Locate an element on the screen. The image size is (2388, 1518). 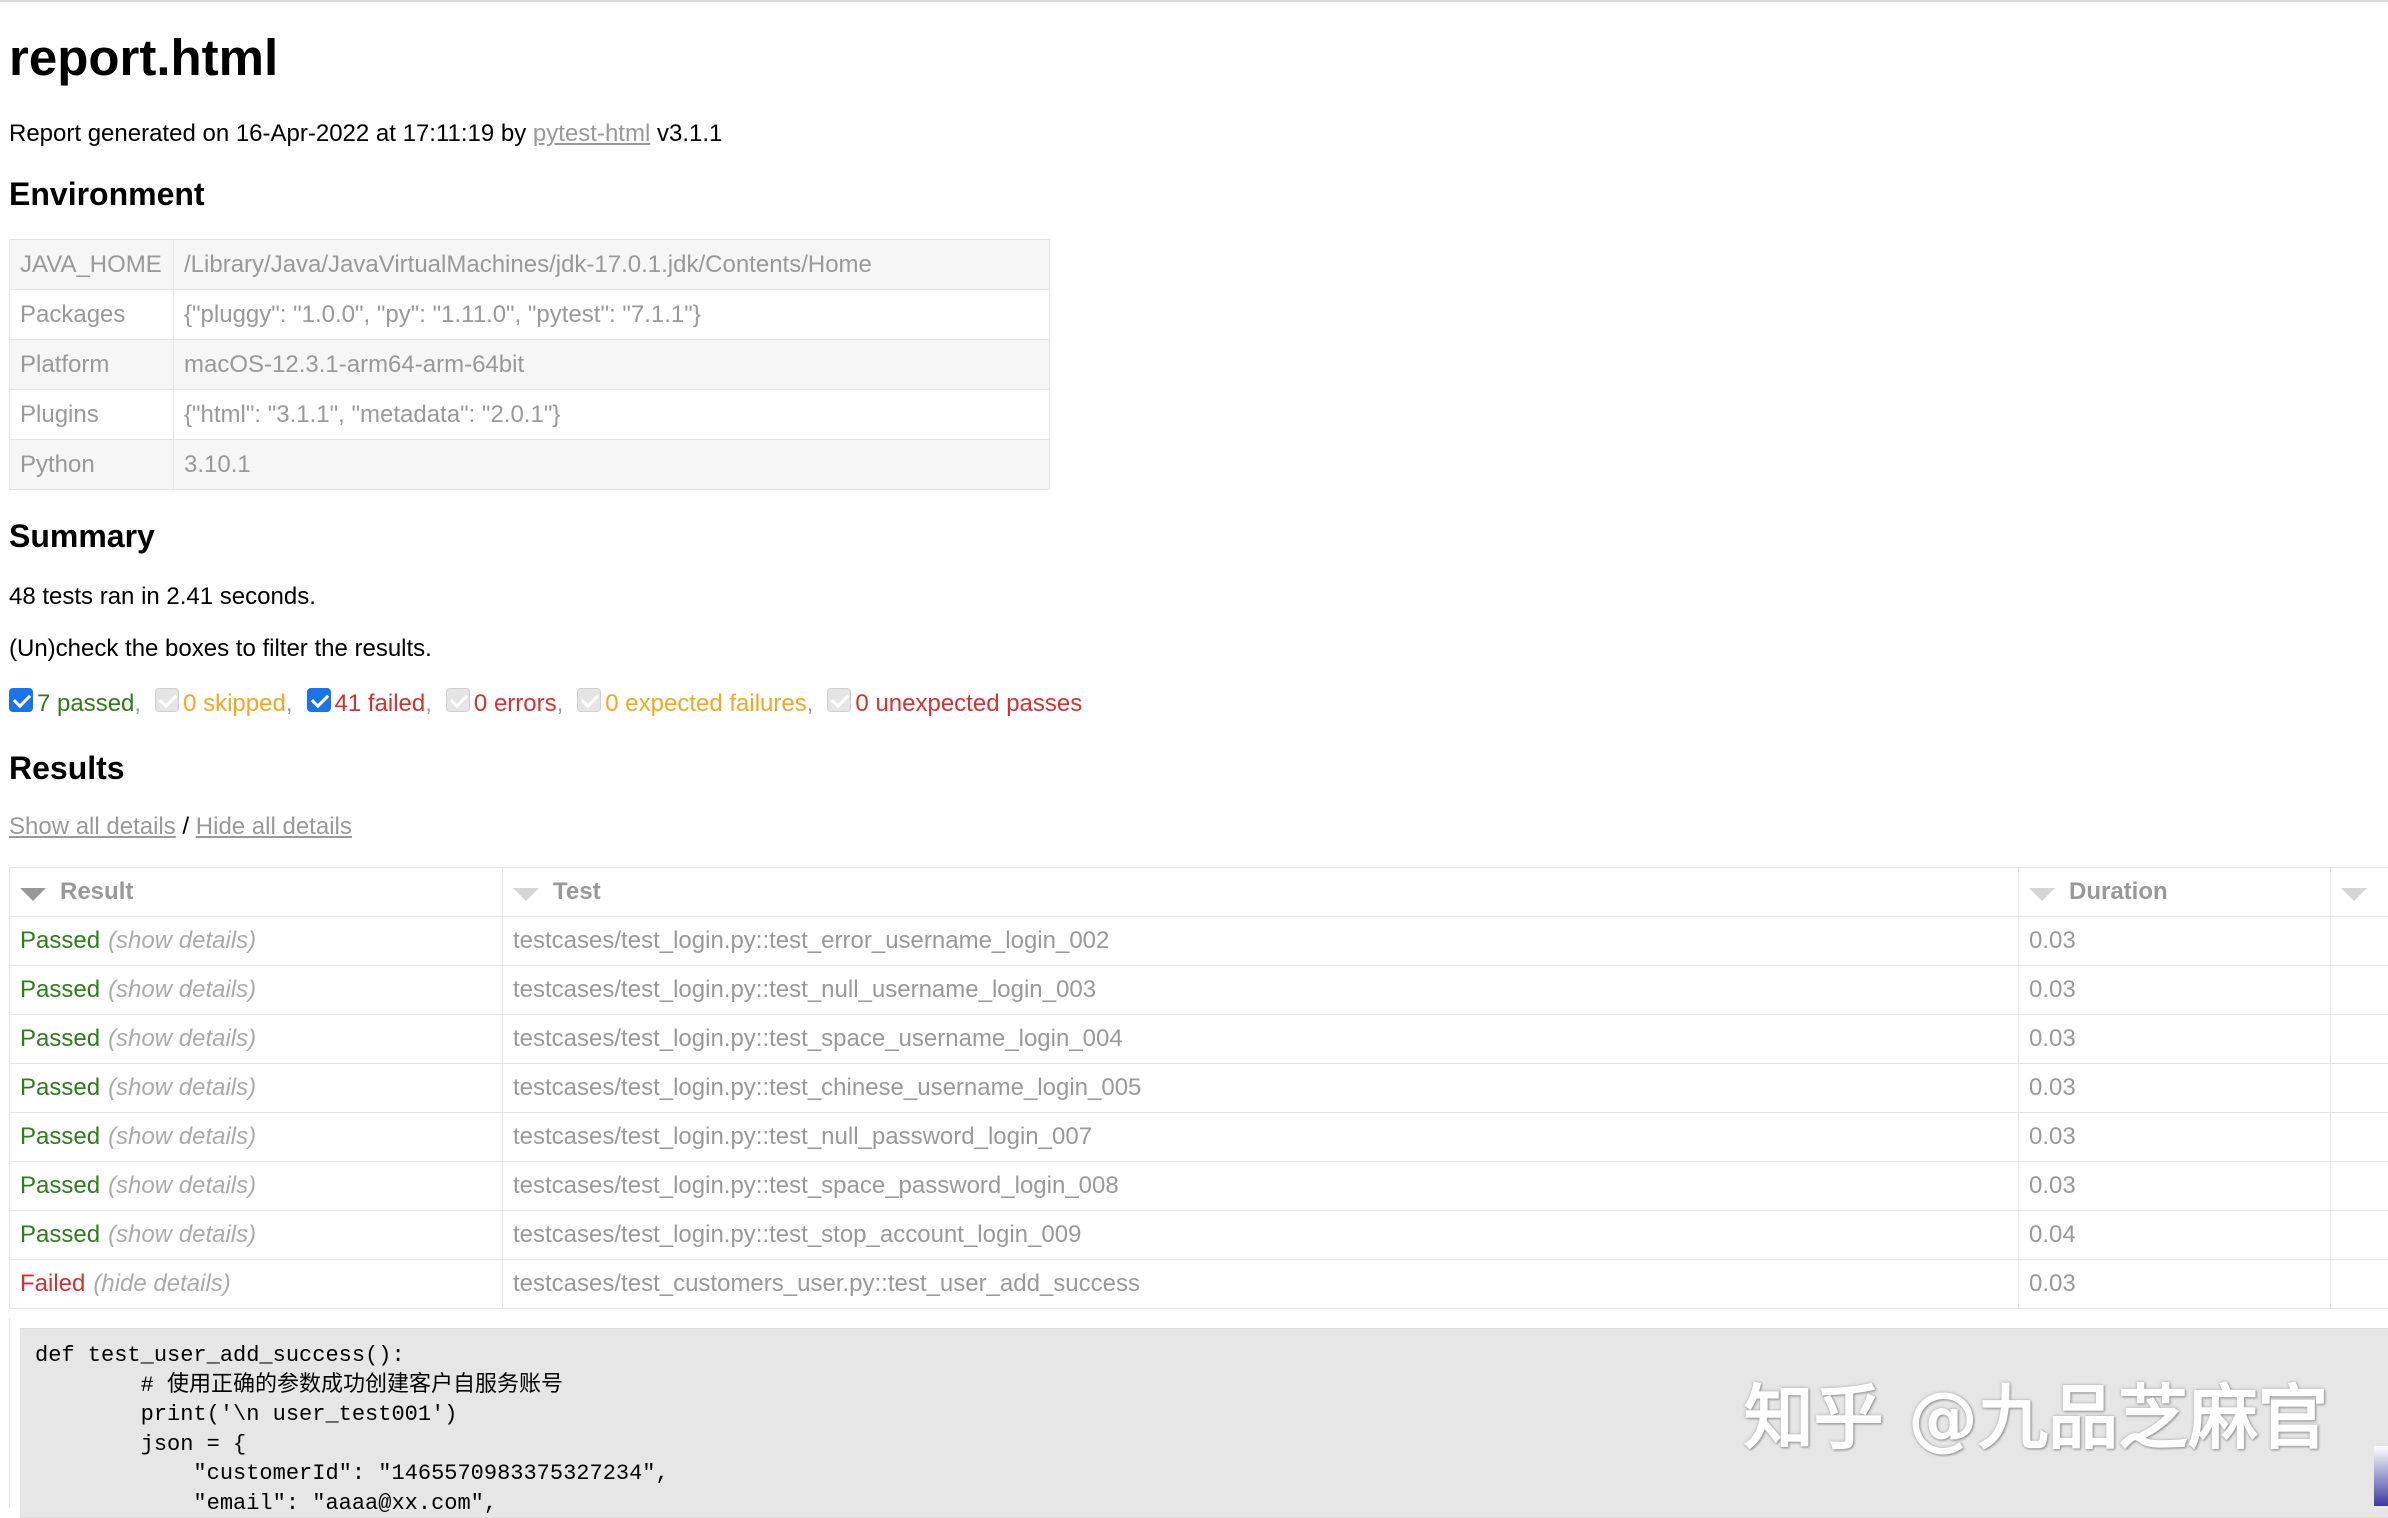
hide-all-details-link: Hide all details is located at coordinates (274, 826).